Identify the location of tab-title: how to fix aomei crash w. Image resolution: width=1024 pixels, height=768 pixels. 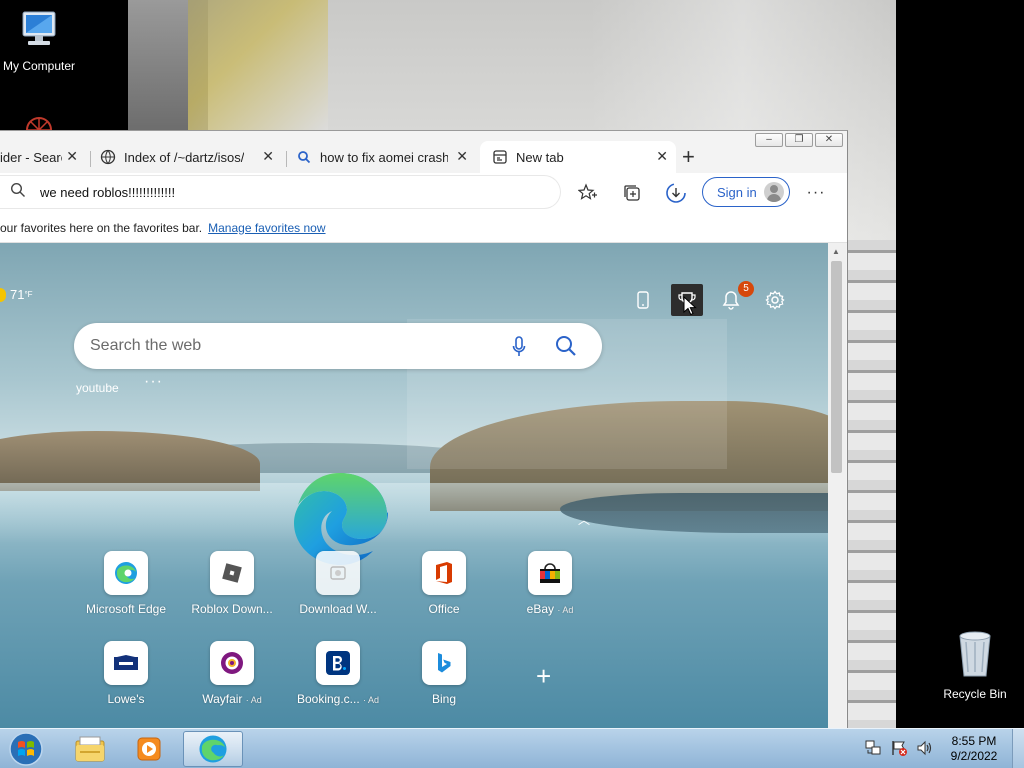
(384, 157).